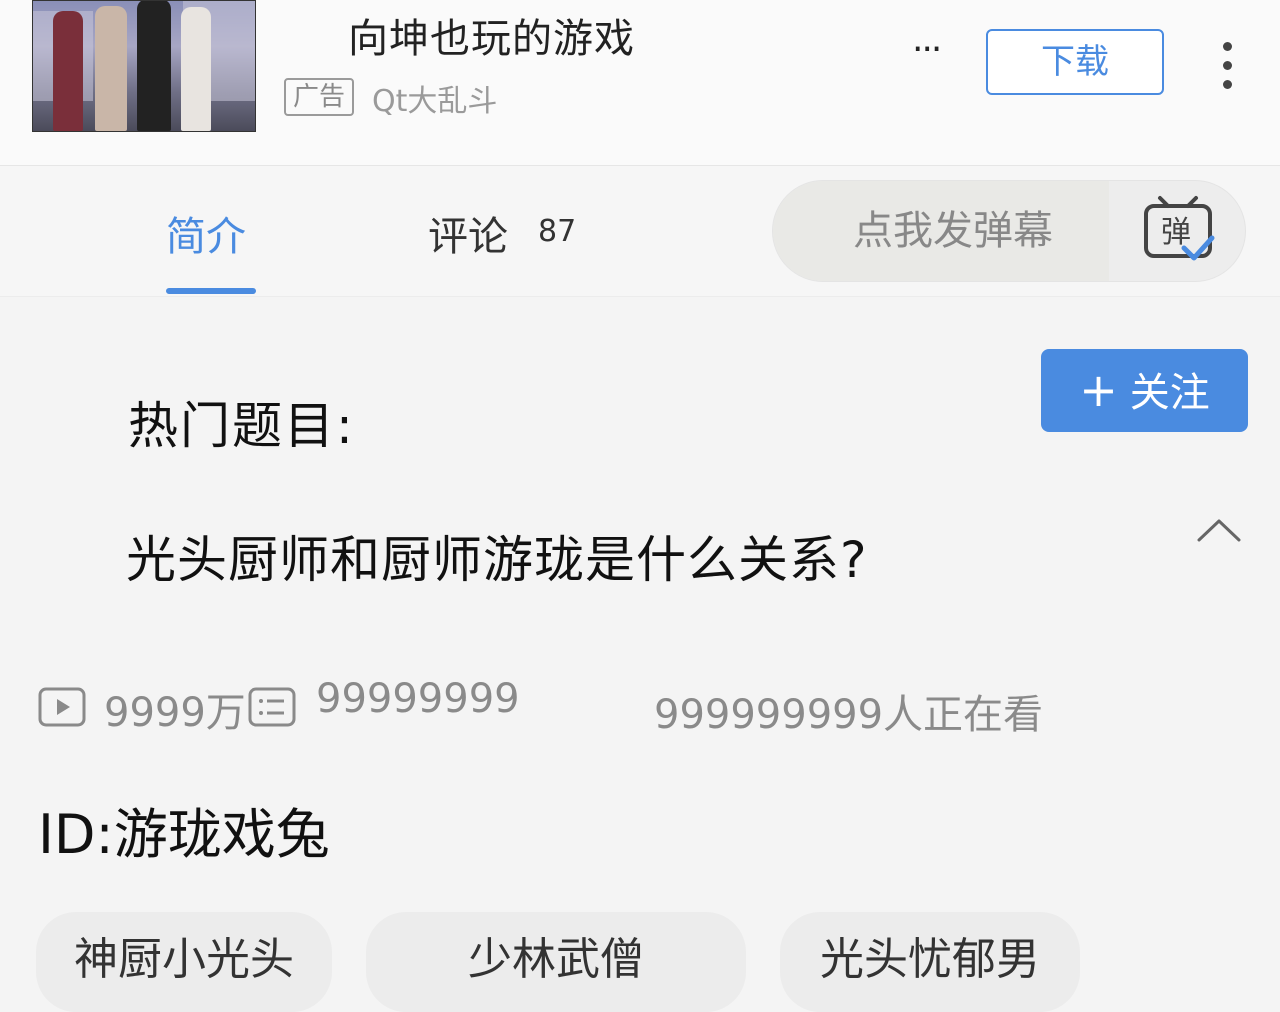 The height and width of the screenshot is (1012, 1280). I want to click on tag-list: 神厨小光头 少林武僧 光头忧郁男, so click(640, 962).